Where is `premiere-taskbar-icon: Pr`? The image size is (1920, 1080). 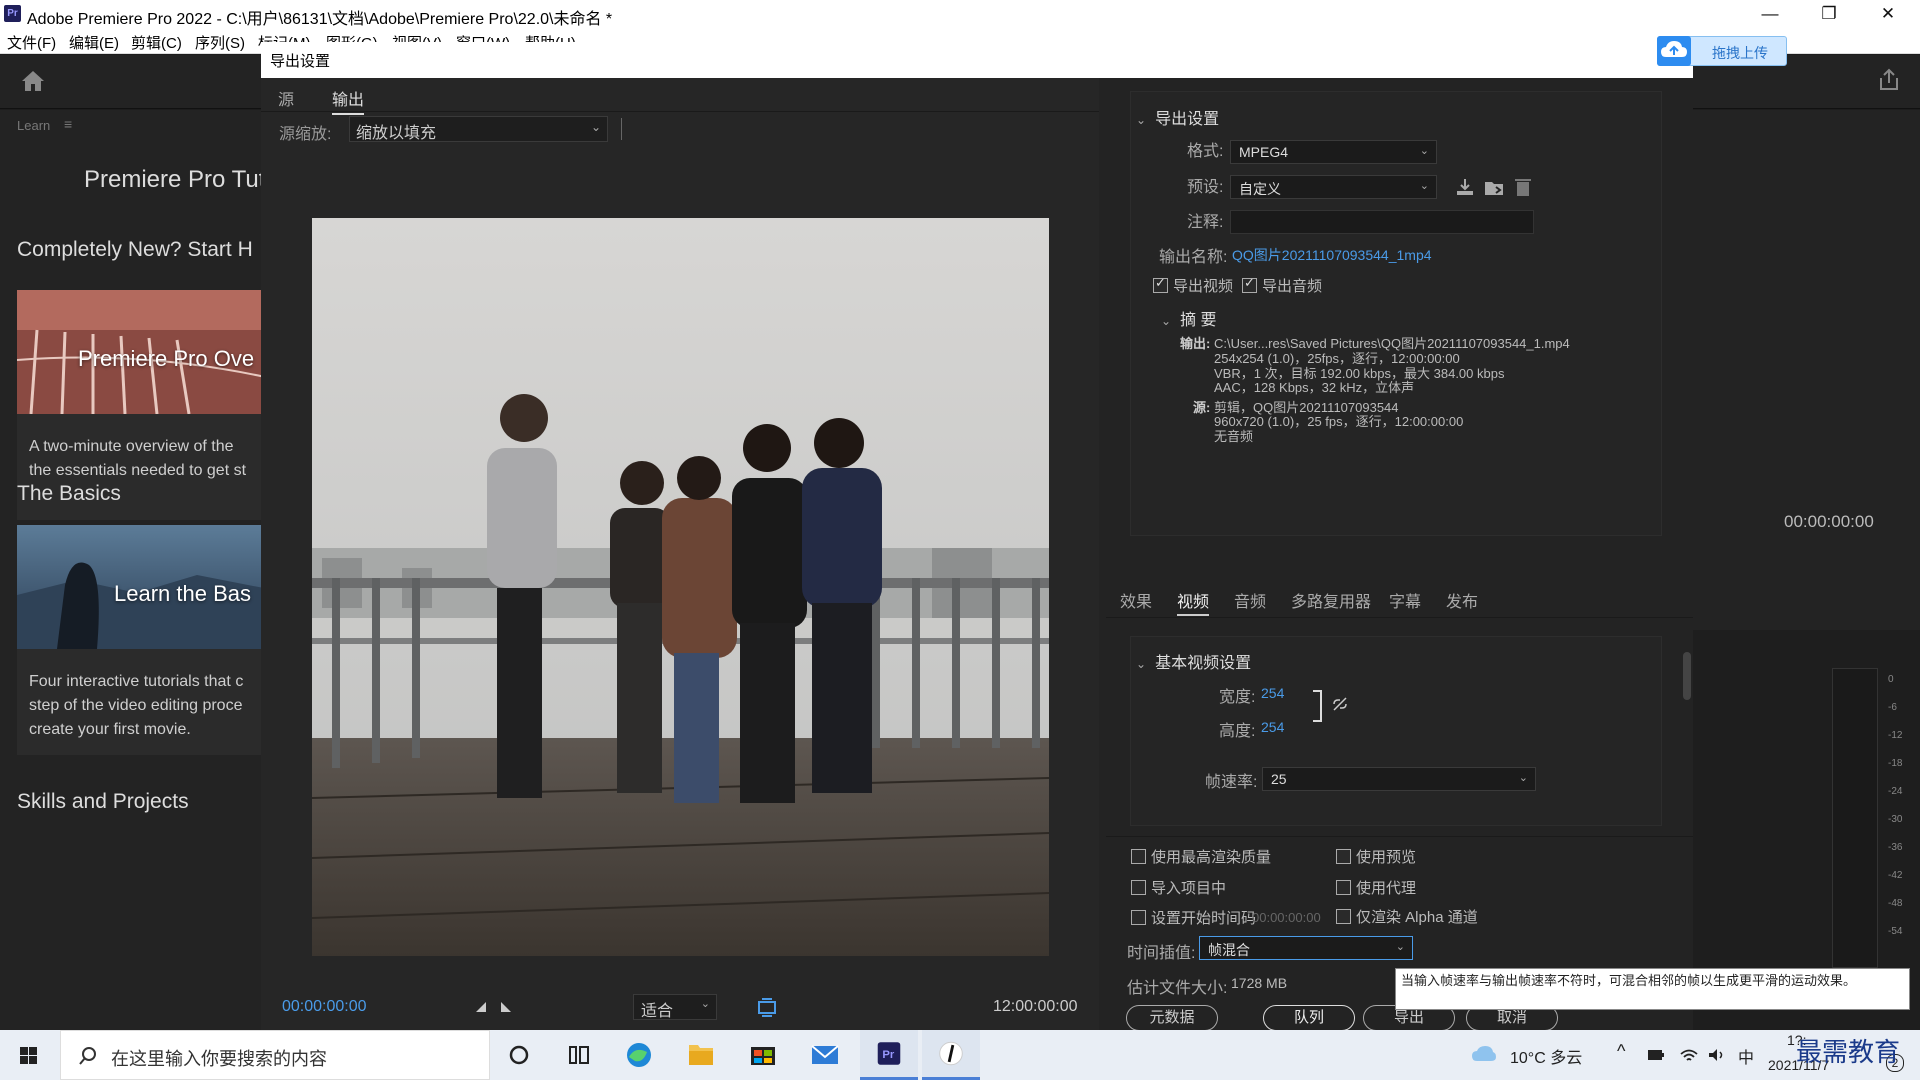
premiere-taskbar-icon: Pr is located at coordinates (889, 1055).